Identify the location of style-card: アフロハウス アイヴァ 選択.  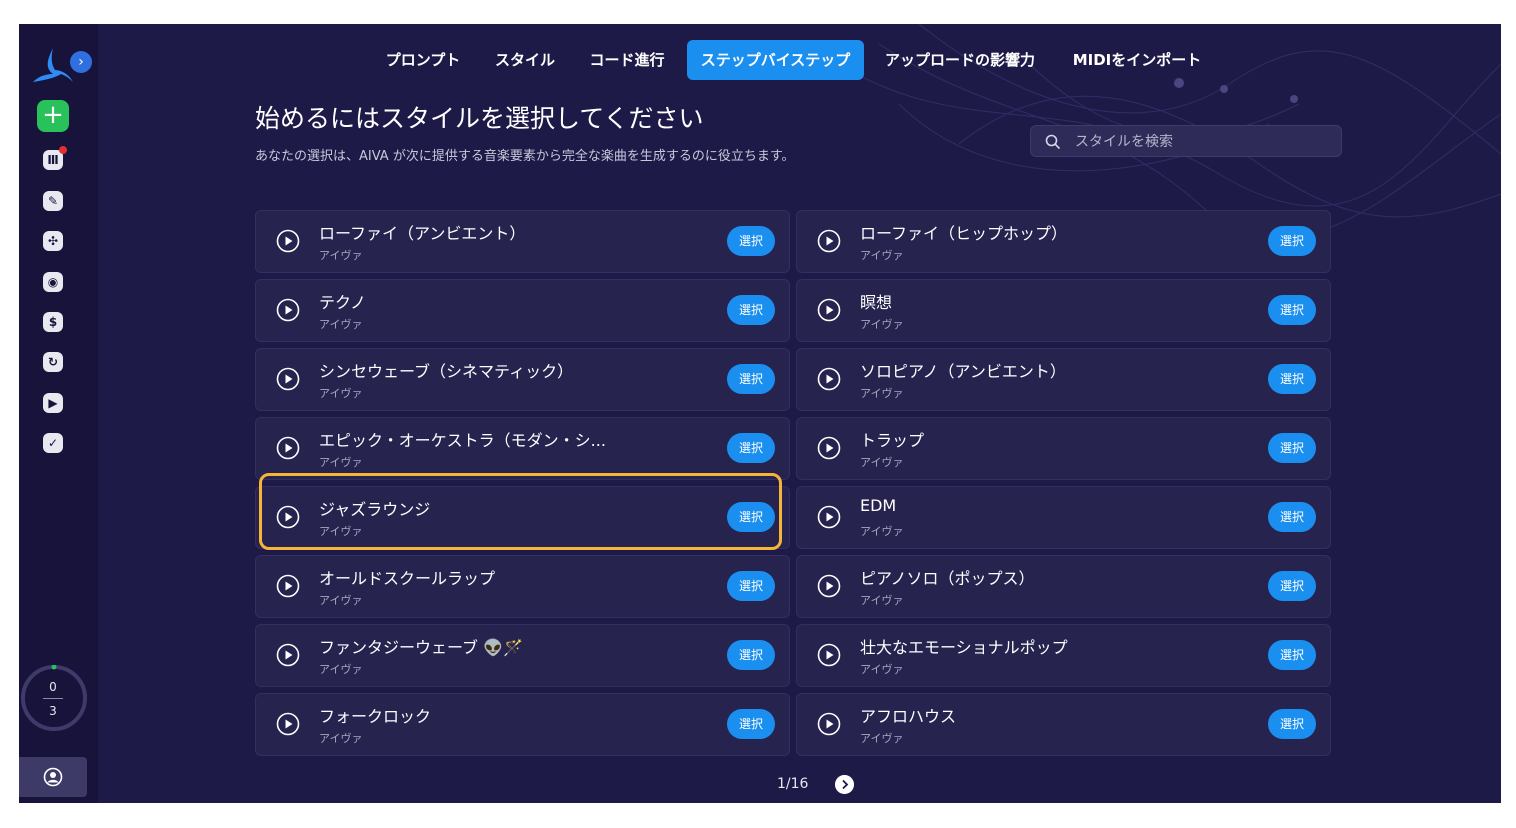
(1063, 724).